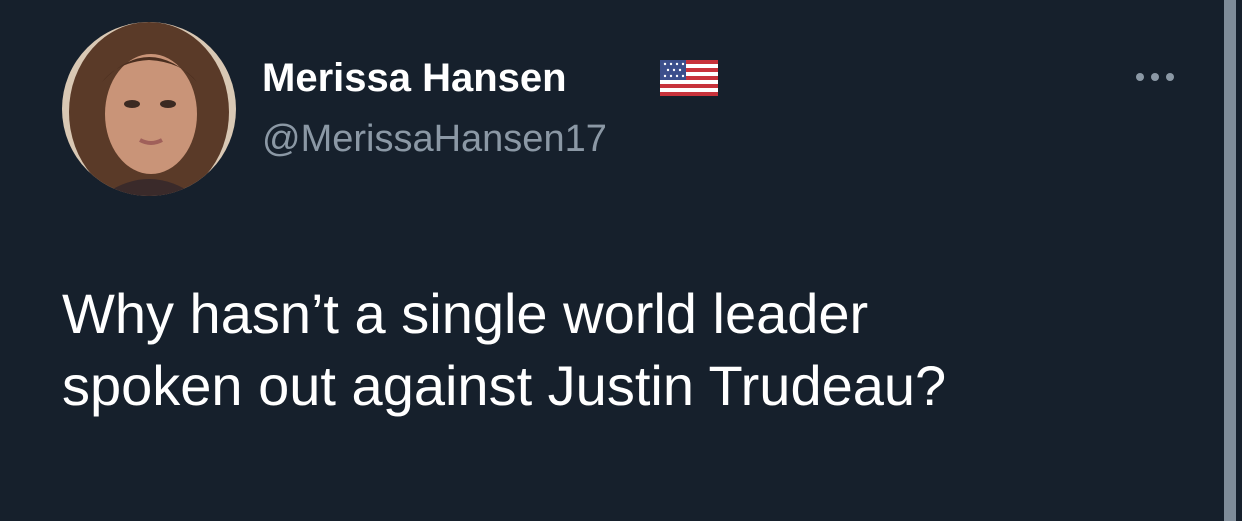 The image size is (1242, 521). I want to click on tweet-text-line-2: spoken out against Justin Trudeau?, so click(504, 385).